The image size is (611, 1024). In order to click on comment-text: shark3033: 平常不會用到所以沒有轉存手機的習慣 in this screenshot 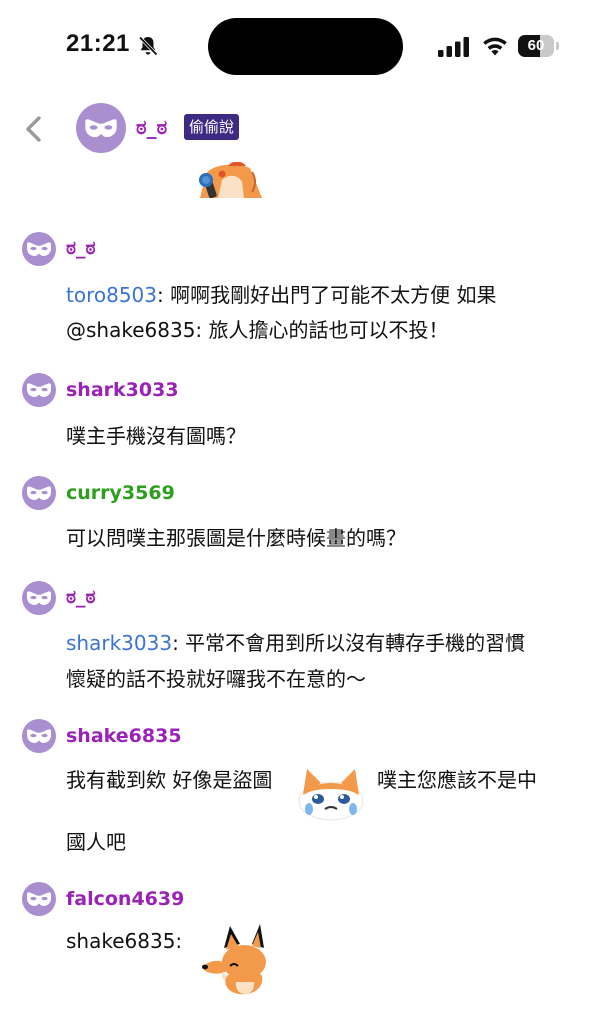, I will do `click(295, 641)`.